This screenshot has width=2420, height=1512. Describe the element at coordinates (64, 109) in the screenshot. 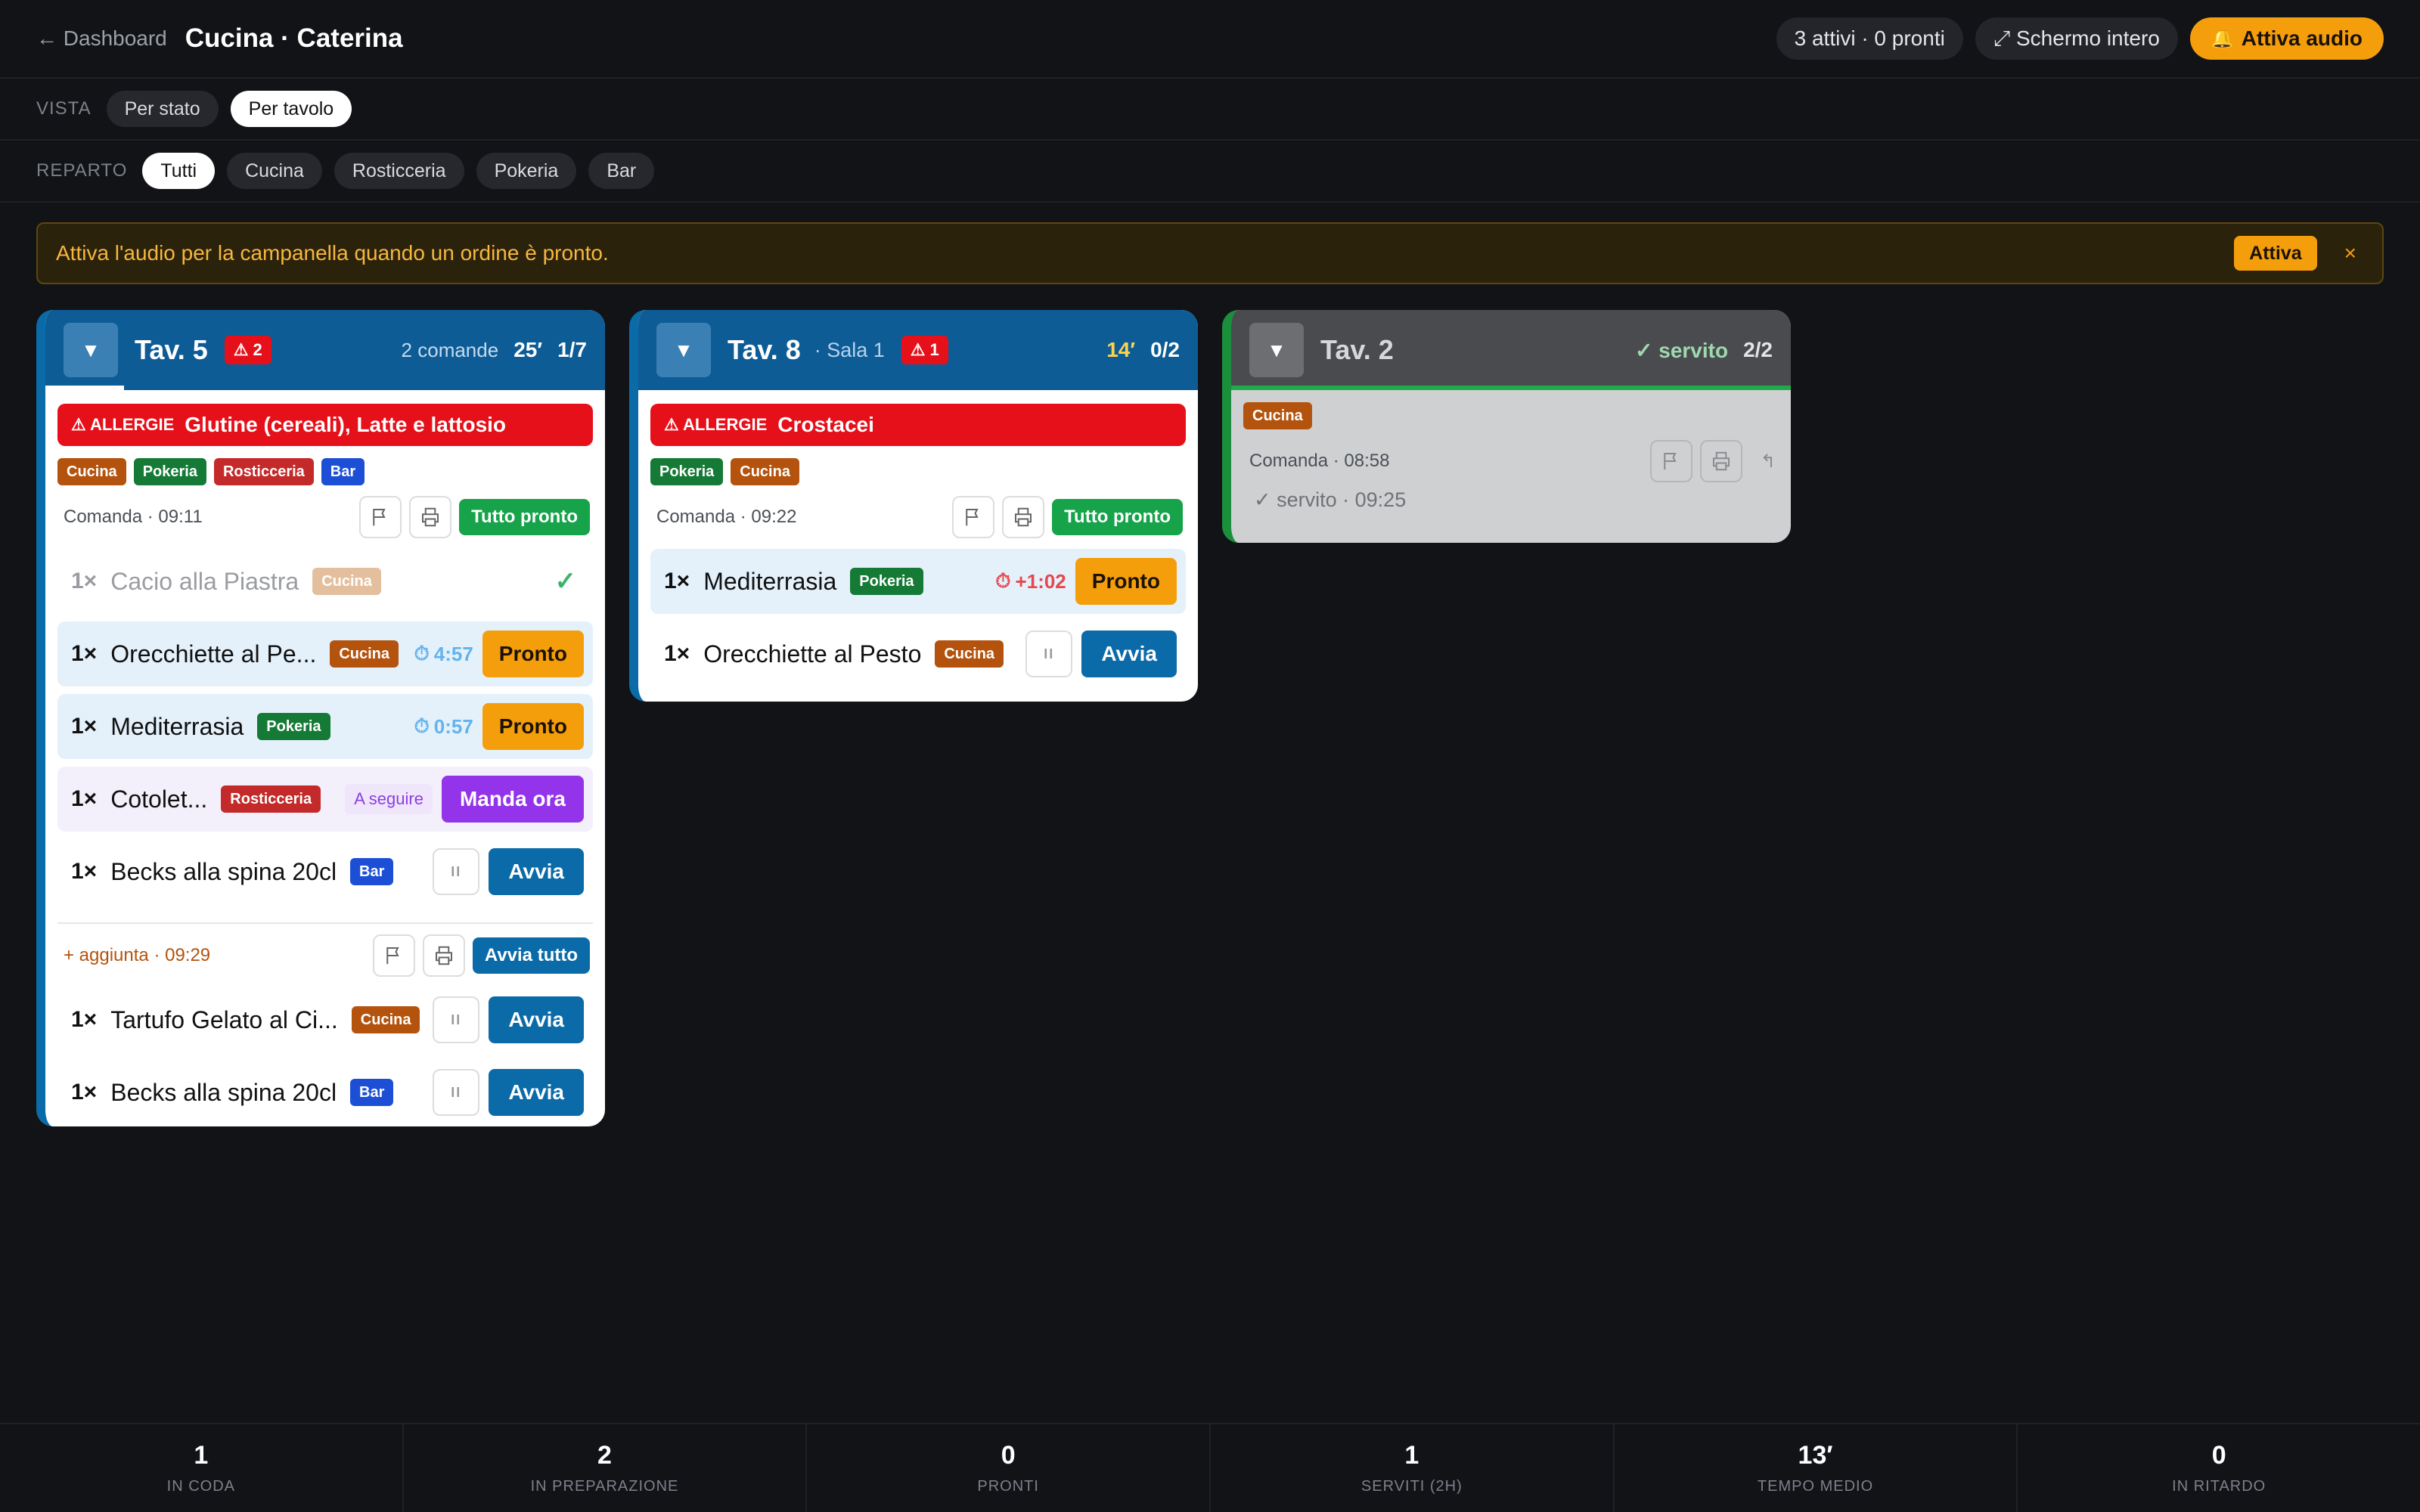

I see `view-filter-label: VISTA` at that location.